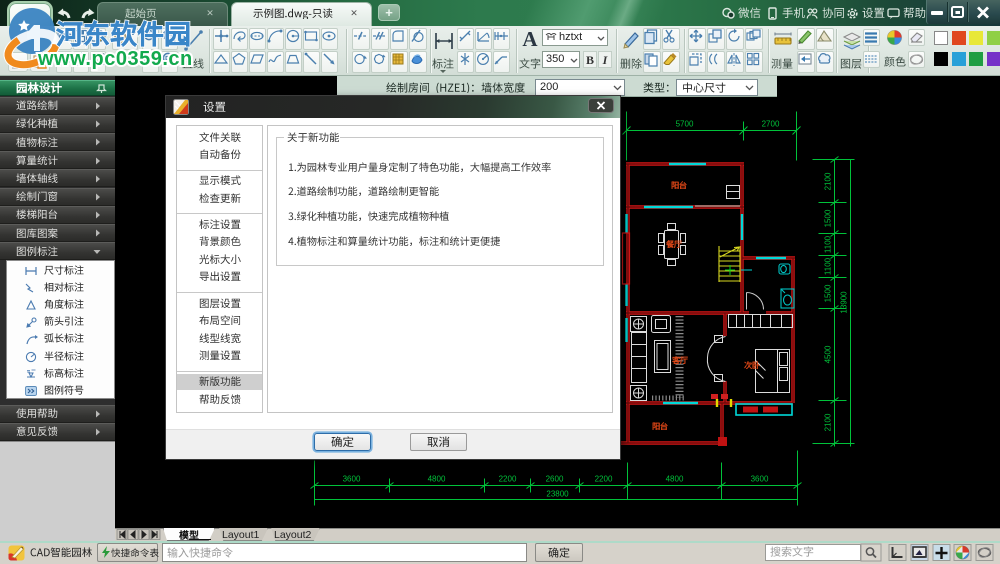  What do you see at coordinates (844, 302) in the screenshot?
I see `svg-text: 13900` at bounding box center [844, 302].